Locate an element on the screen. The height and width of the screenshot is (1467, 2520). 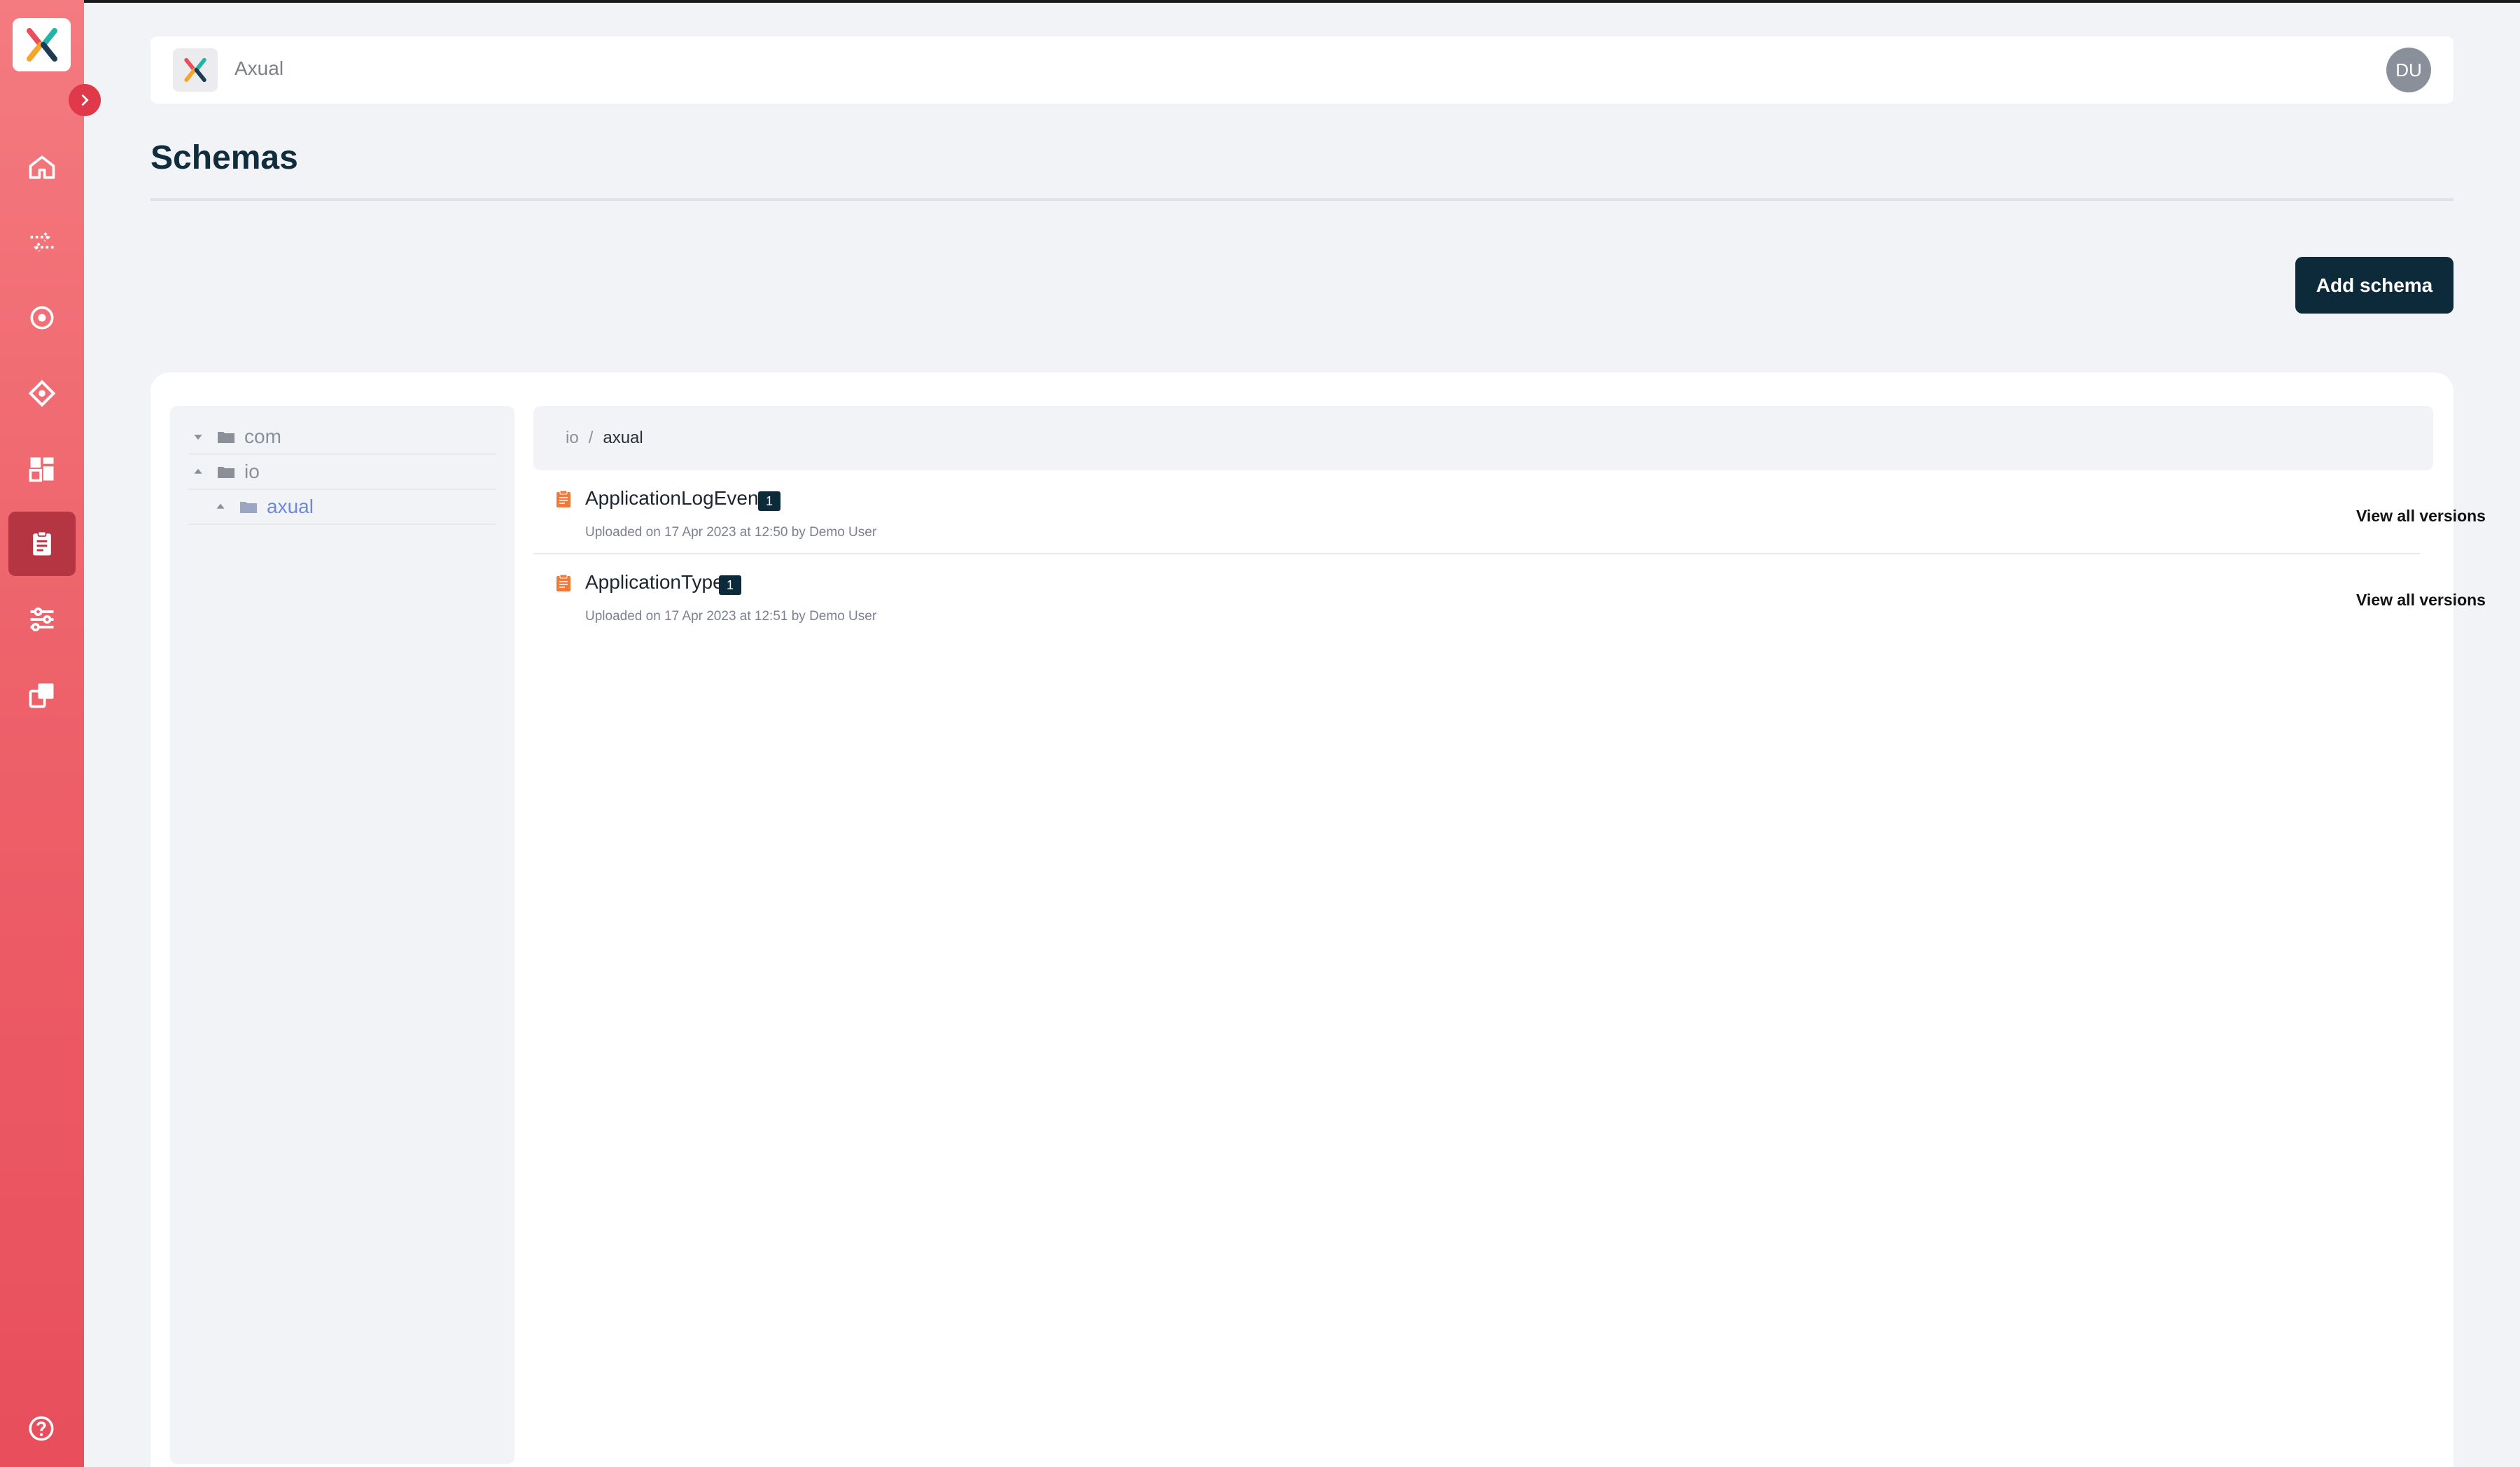
sidebar-item-dashboard is located at coordinates (42, 469).